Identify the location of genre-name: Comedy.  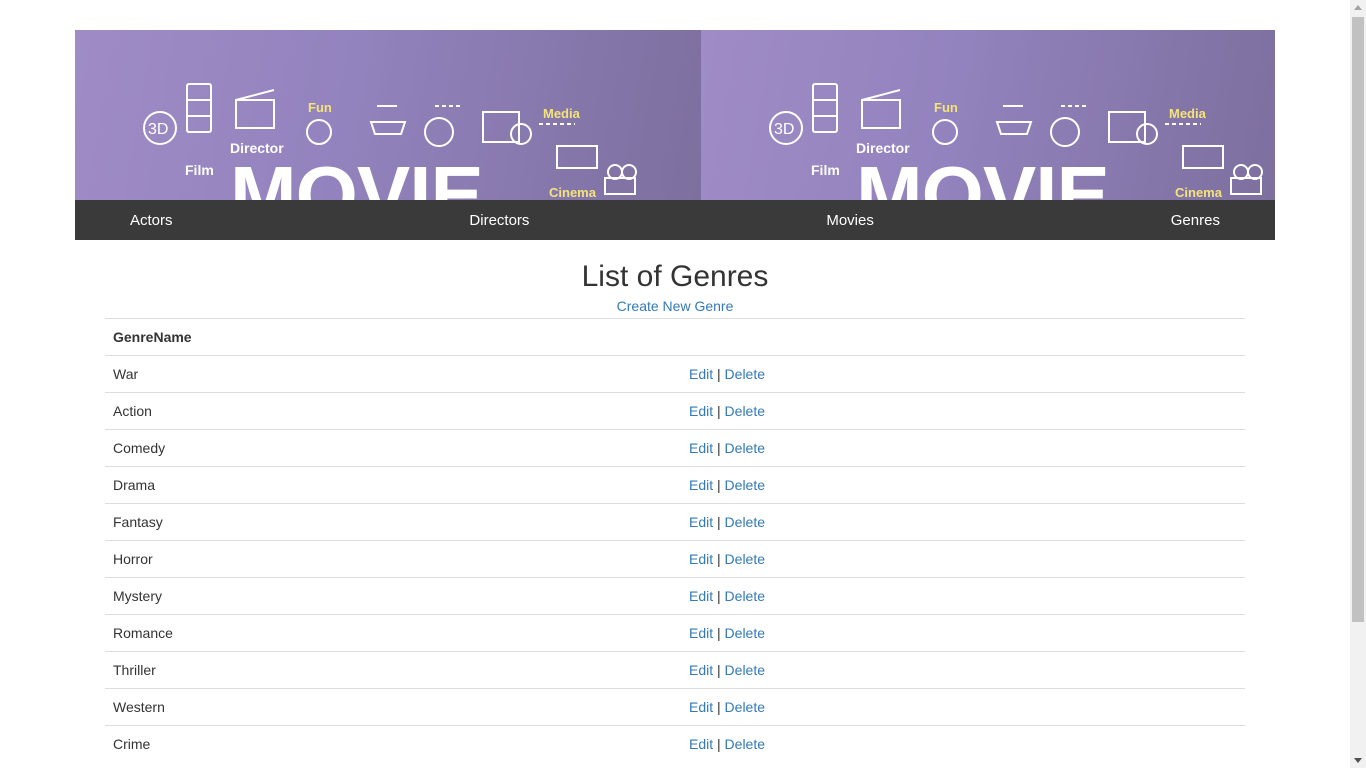
(393, 448).